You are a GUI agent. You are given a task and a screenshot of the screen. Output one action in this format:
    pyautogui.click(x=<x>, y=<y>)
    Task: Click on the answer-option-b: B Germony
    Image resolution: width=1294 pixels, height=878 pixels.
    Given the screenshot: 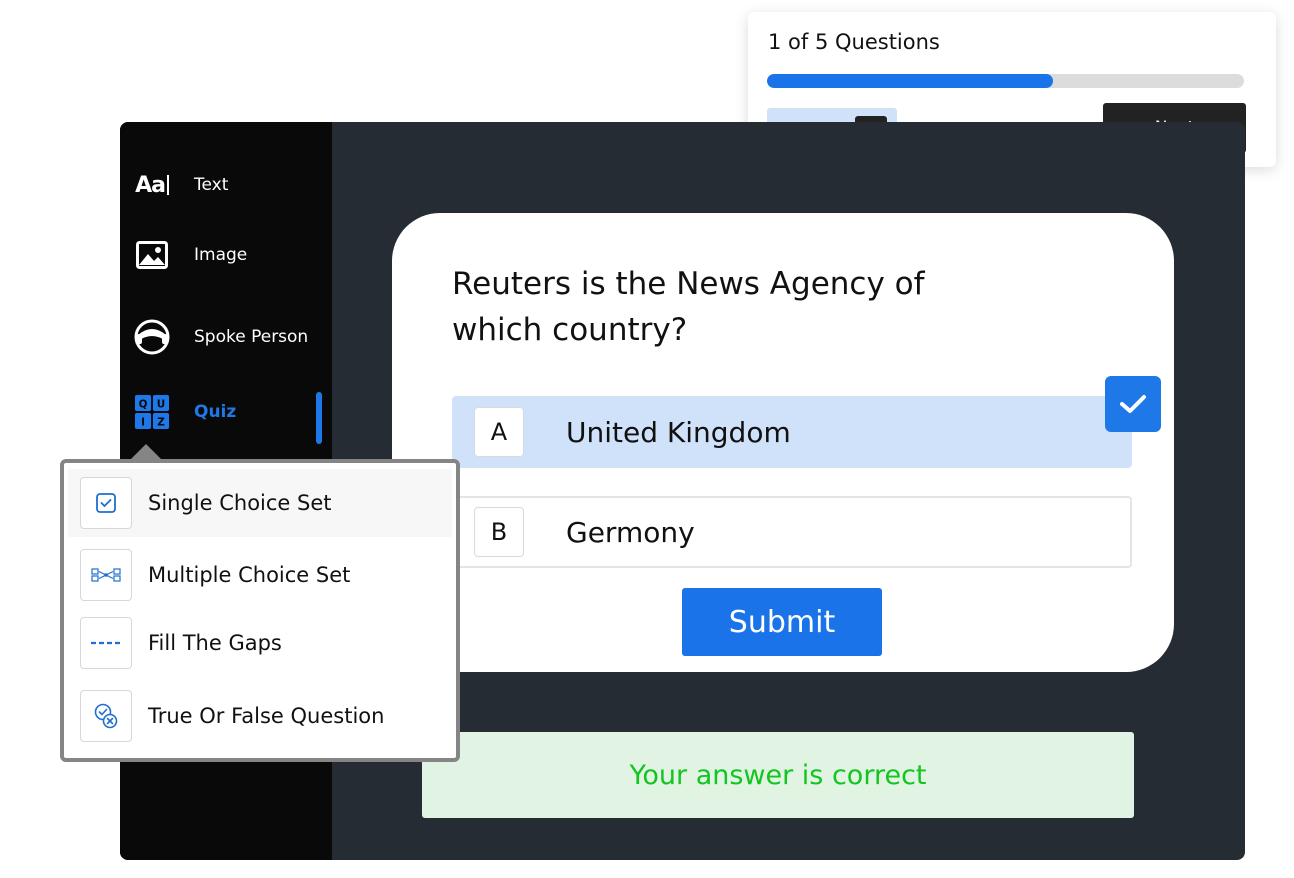 What is the action you would take?
    pyautogui.click(x=792, y=532)
    